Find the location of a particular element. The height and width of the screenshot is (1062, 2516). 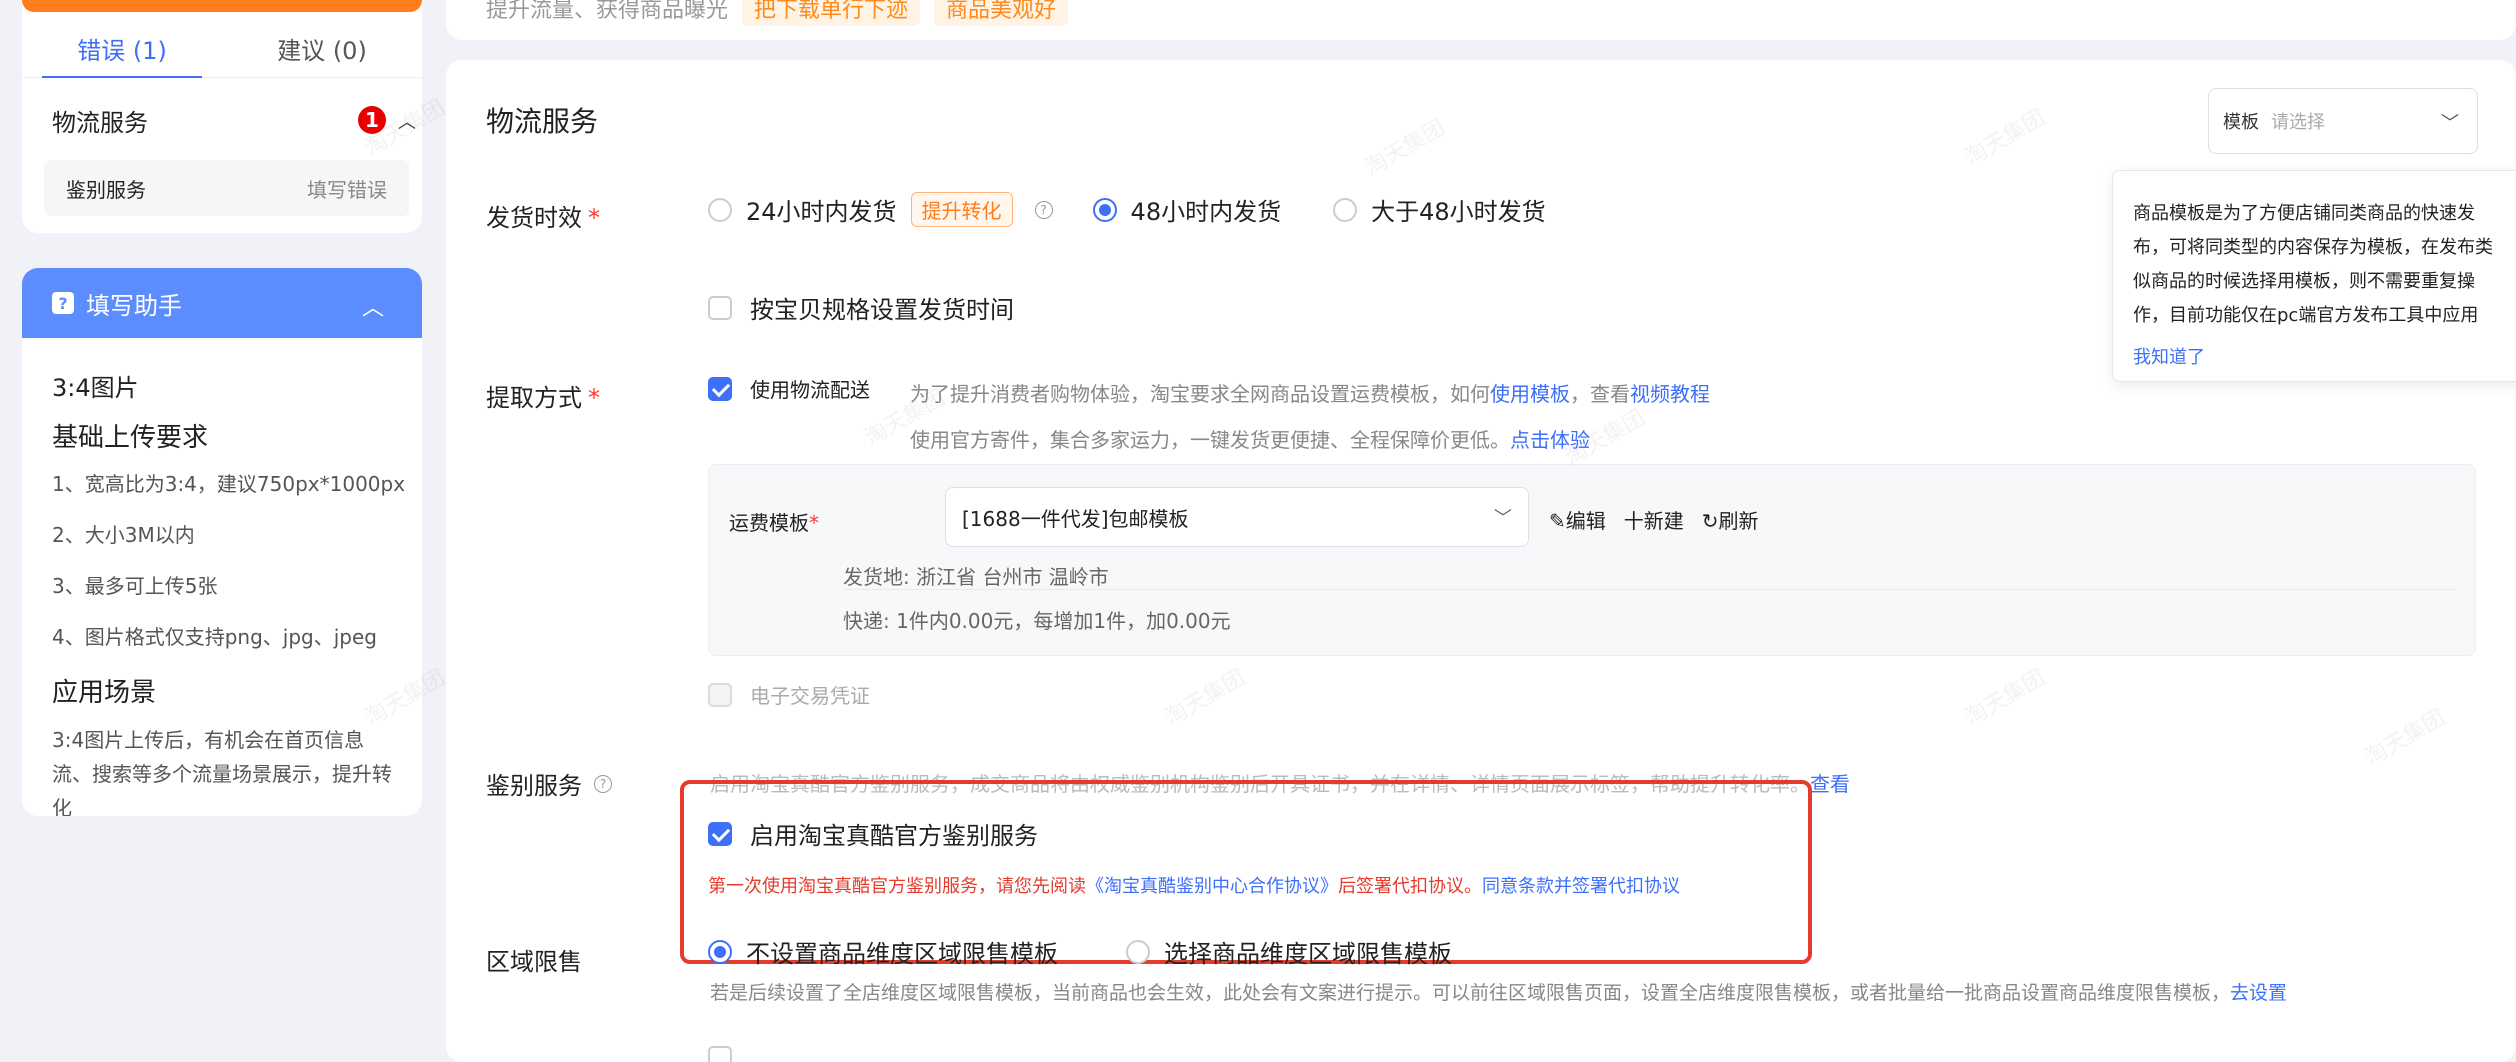

region-options: 不设置商品维度区域限售模板 选择商品维度区域限售模板 is located at coordinates (1080, 951).